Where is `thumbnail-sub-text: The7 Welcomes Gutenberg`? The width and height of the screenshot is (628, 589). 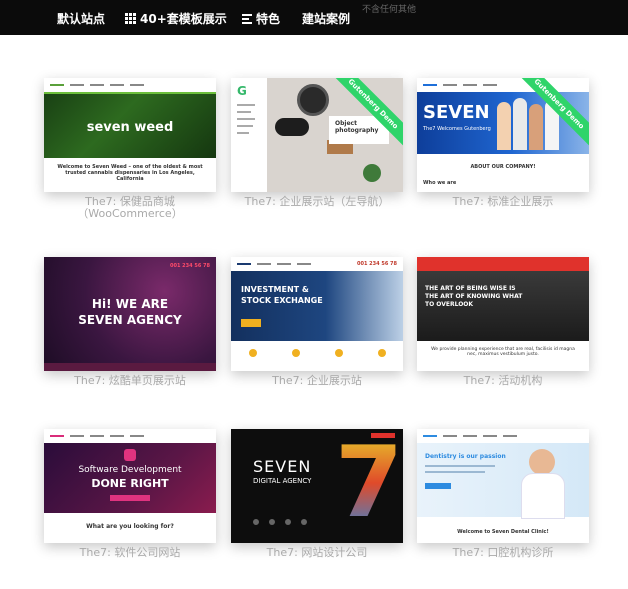
thumbnail-sub-text: The7 Welcomes Gutenberg is located at coordinates (457, 129).